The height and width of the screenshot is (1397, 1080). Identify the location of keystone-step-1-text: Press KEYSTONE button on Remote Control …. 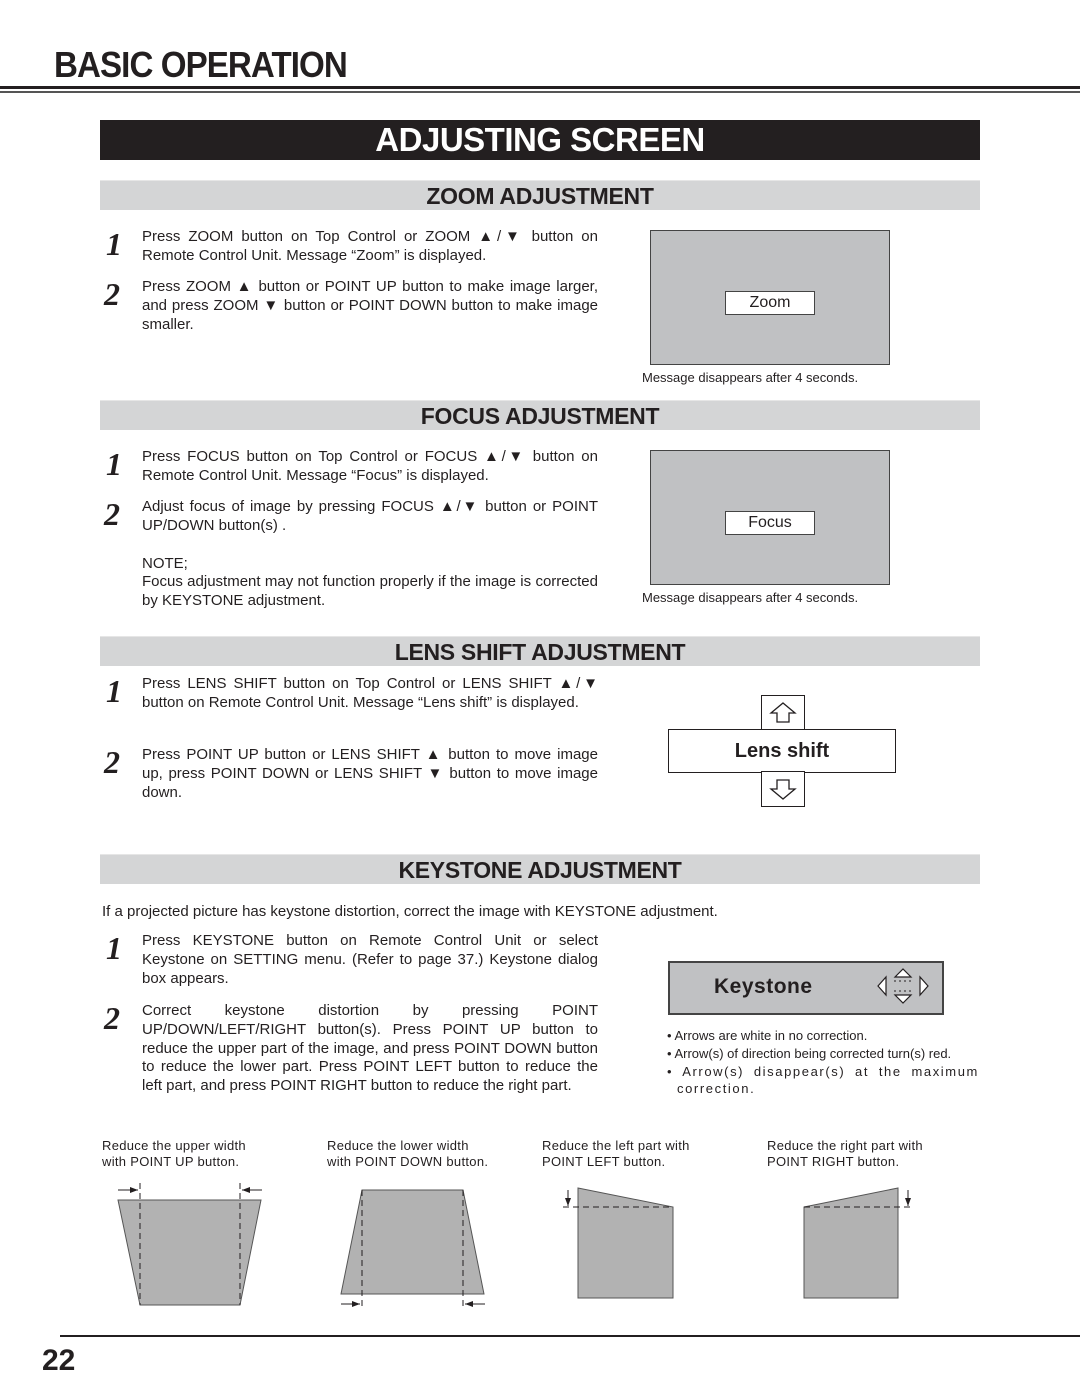
(370, 959).